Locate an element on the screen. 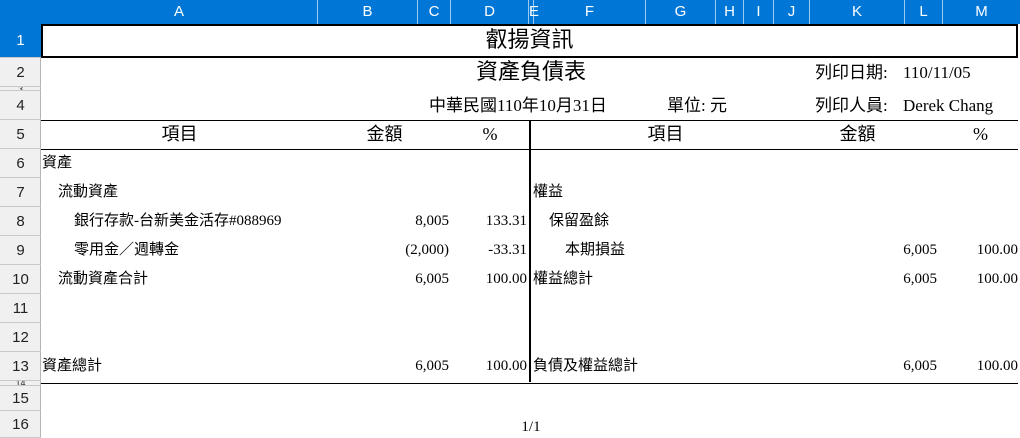 The image size is (1020, 438). row-header-2: 2 is located at coordinates (20, 72).